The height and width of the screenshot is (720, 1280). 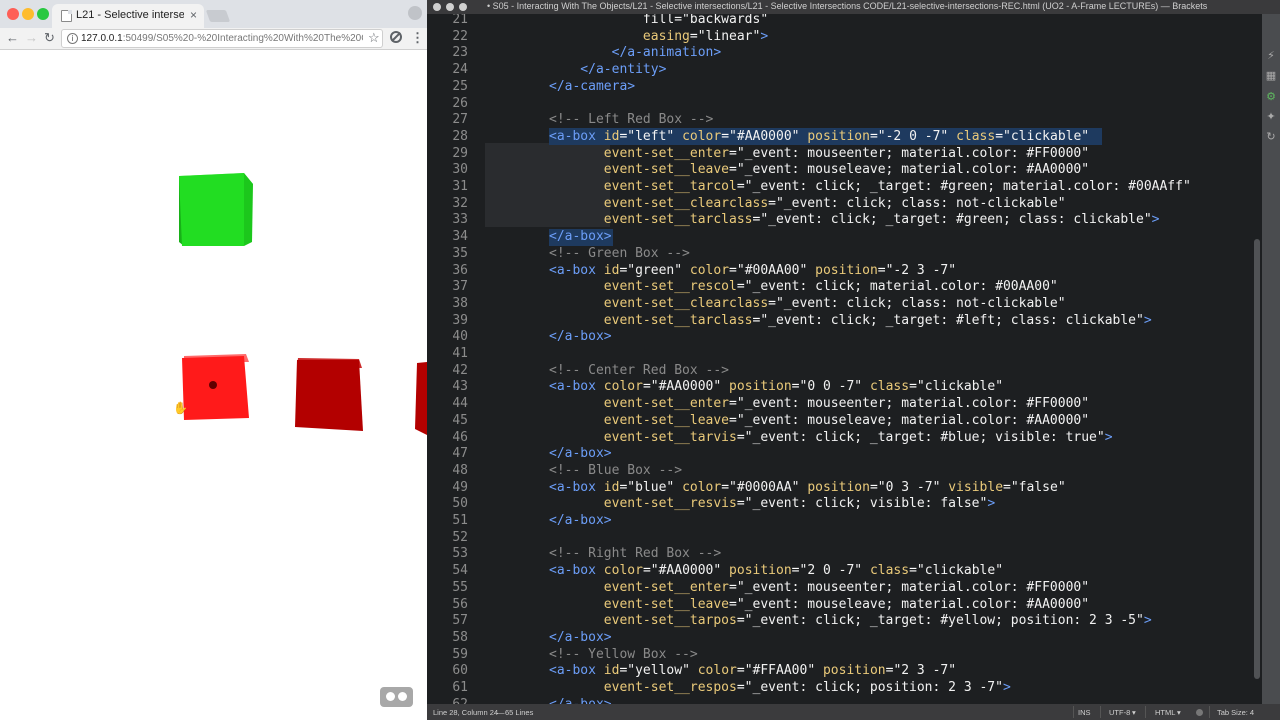 I want to click on line-number: 61, so click(x=447, y=688).